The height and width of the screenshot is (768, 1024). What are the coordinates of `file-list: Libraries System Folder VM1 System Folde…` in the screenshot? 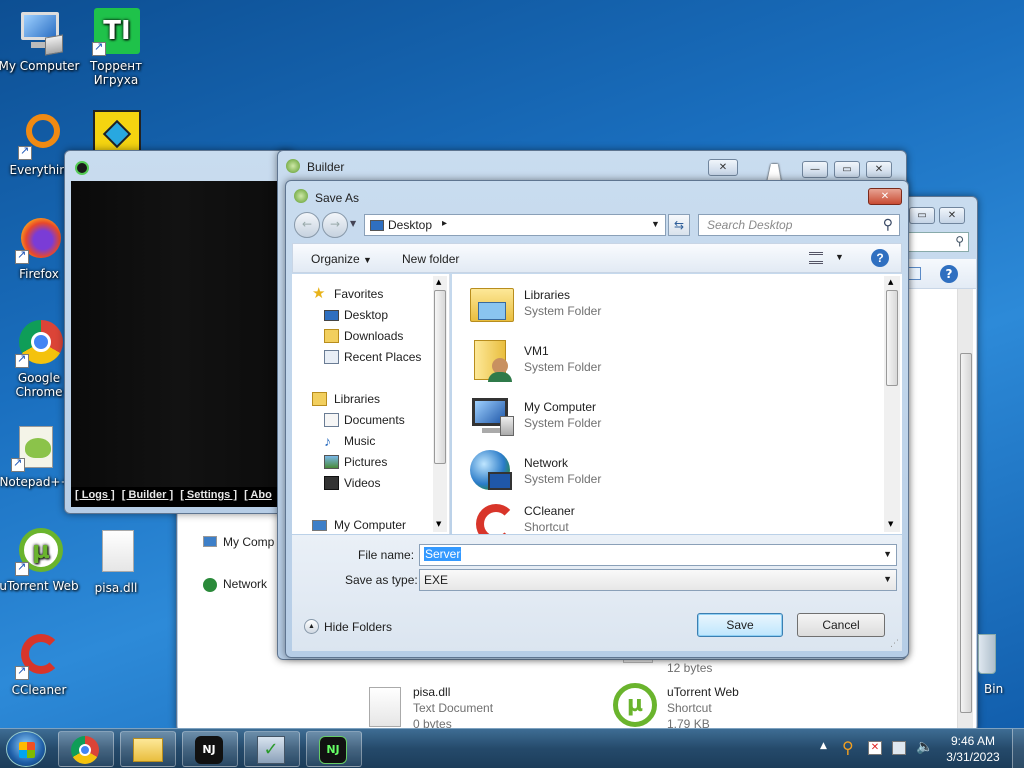 It's located at (677, 404).